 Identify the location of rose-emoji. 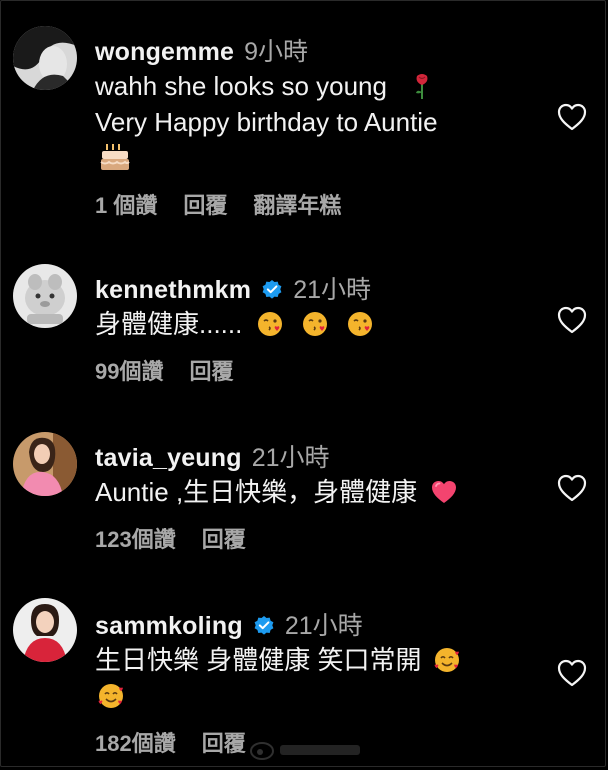
(422, 86).